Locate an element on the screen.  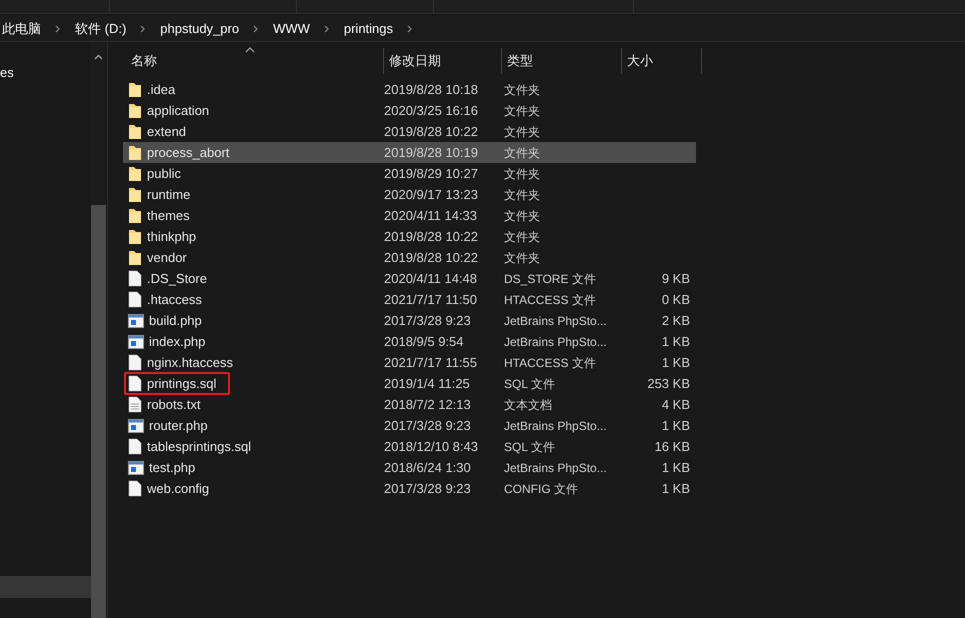
modified-date: 2018/6/24 1:30 is located at coordinates (428, 467).